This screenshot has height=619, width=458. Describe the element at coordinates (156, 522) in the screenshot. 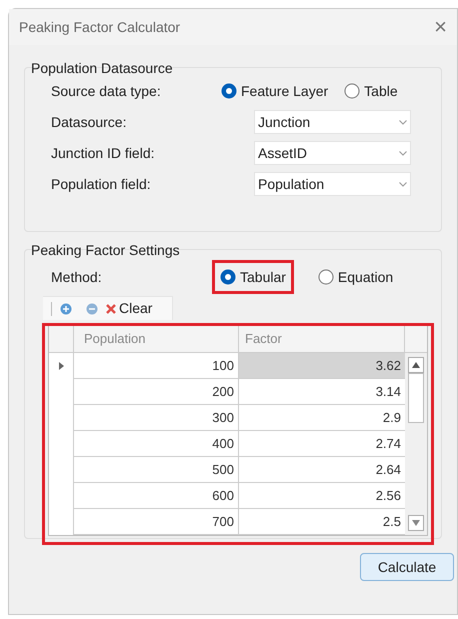

I see `table-cell: 700` at that location.